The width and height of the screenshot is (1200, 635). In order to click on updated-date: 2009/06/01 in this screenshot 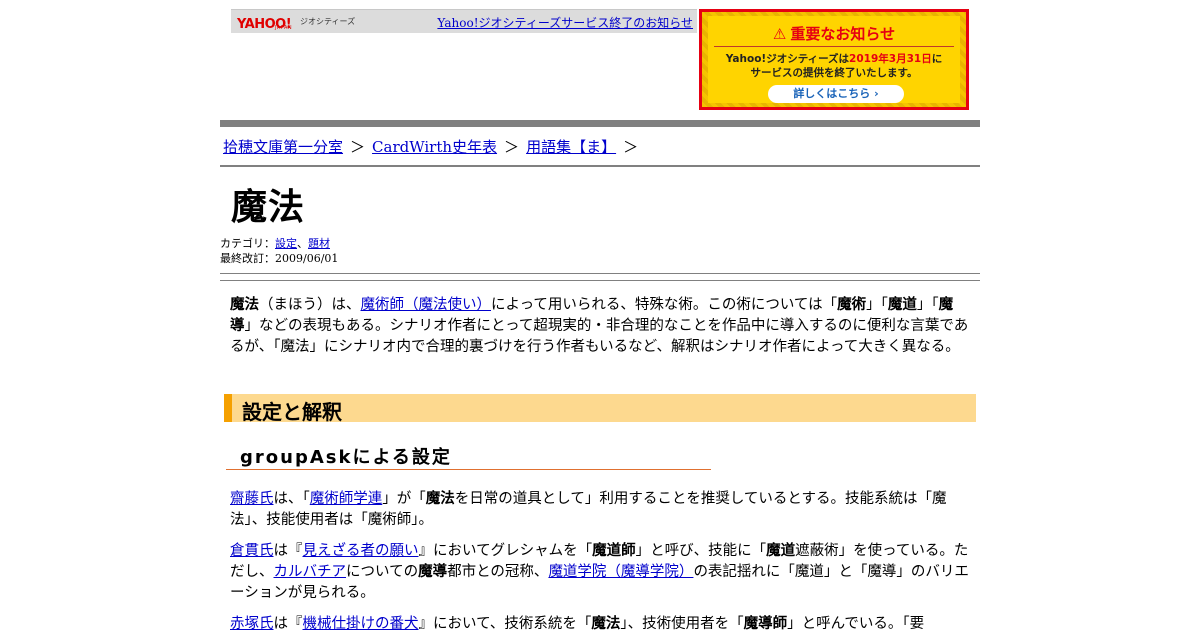, I will do `click(307, 258)`.